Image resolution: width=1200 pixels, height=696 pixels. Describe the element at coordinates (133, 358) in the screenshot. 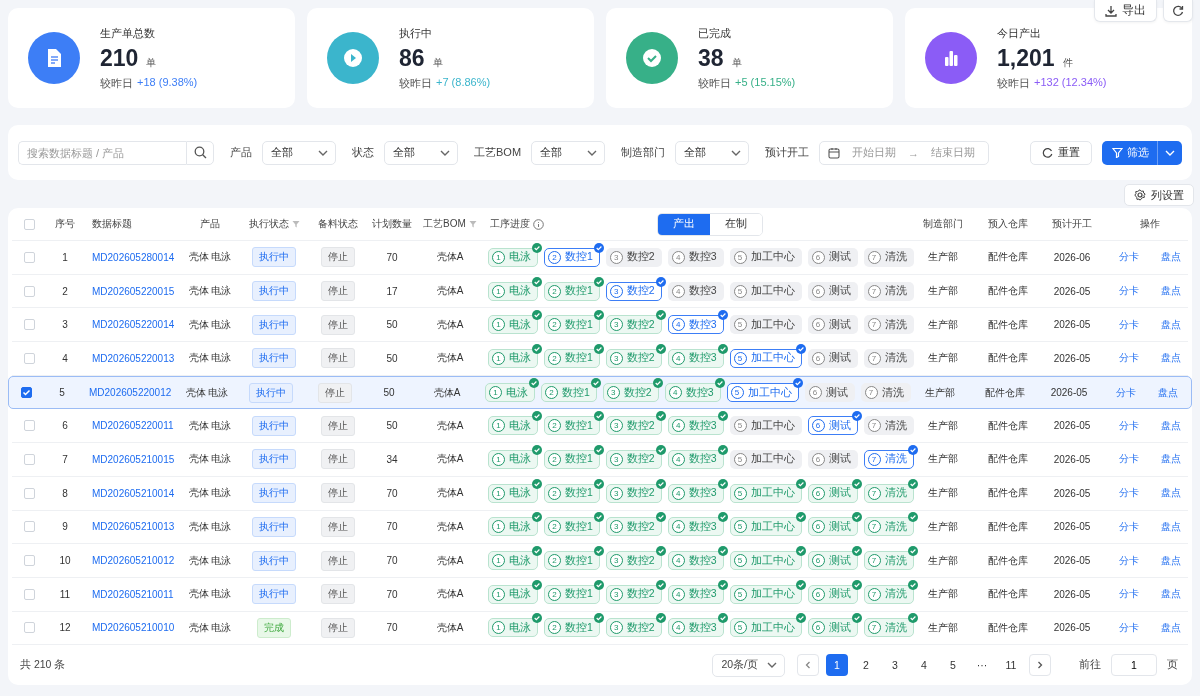

I see `order-link: MD202605220013` at that location.